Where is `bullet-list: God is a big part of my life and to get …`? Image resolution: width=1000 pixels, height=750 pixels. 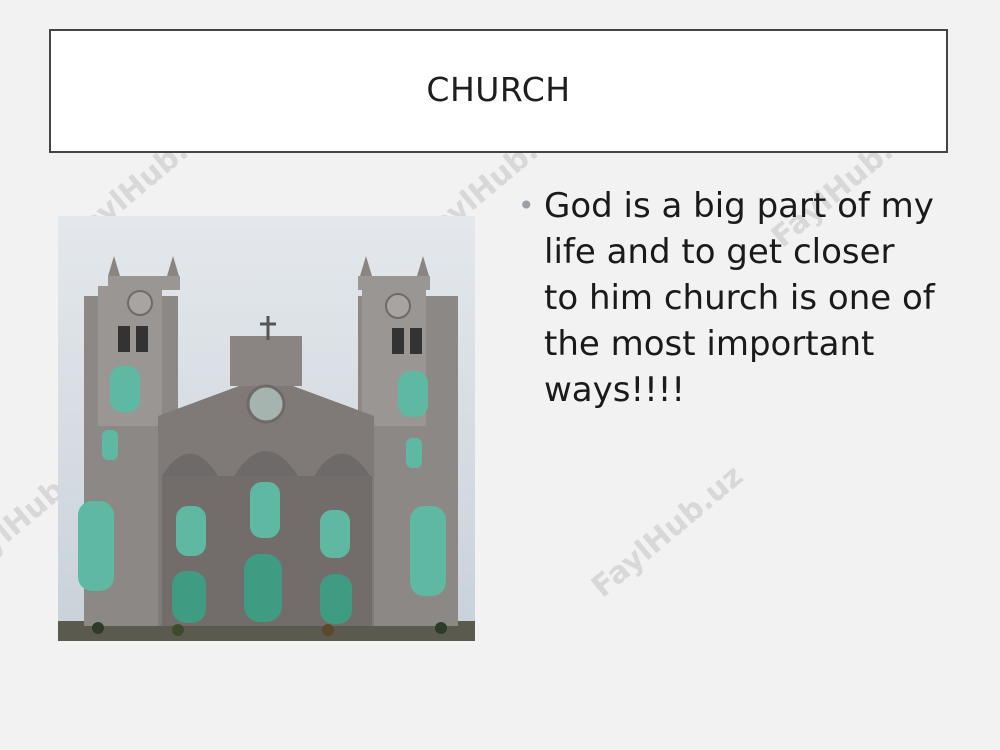 bullet-list: God is a big part of my life and to get … is located at coordinates (728, 298).